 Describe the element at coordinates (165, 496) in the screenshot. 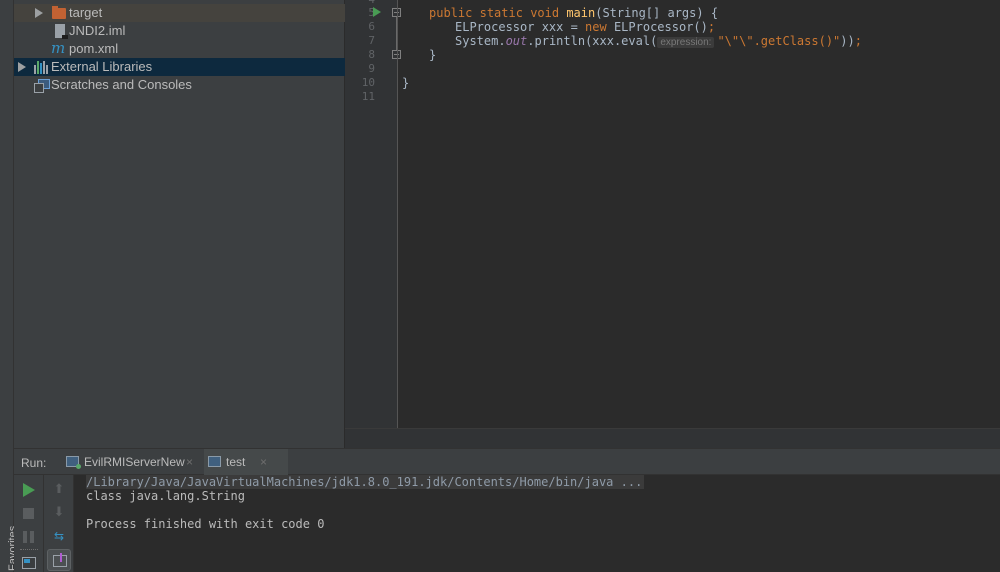

I see `console-line: class java.lang.String` at that location.